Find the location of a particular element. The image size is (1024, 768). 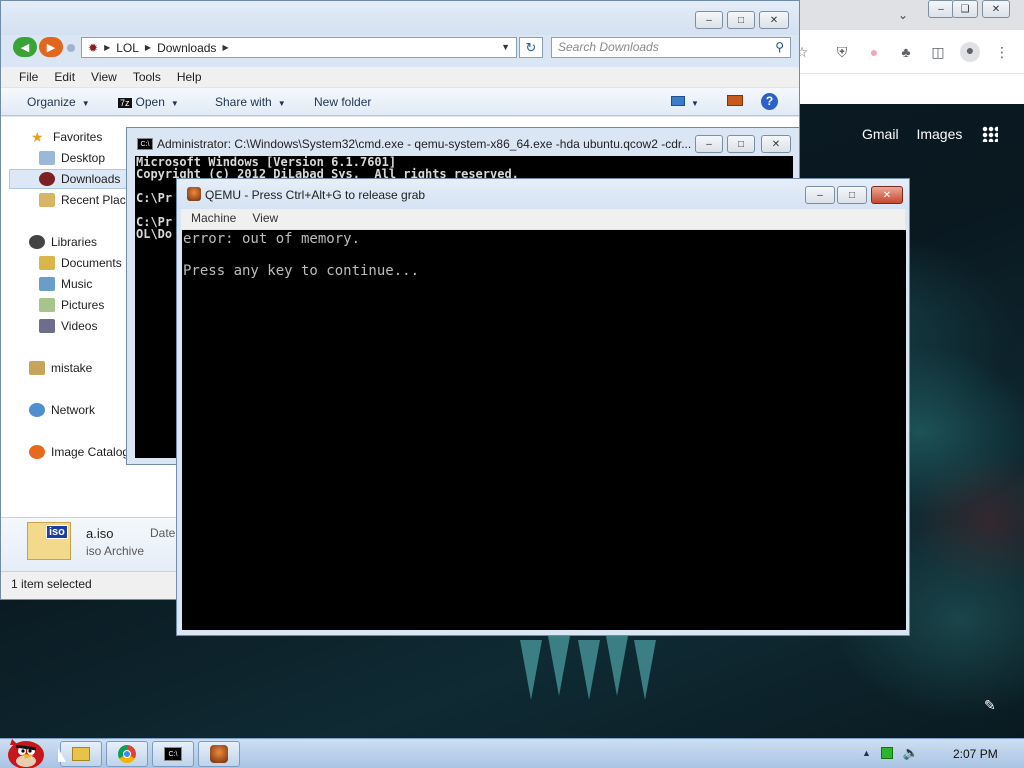

nav-desktop: Desktop is located at coordinates (72, 158).